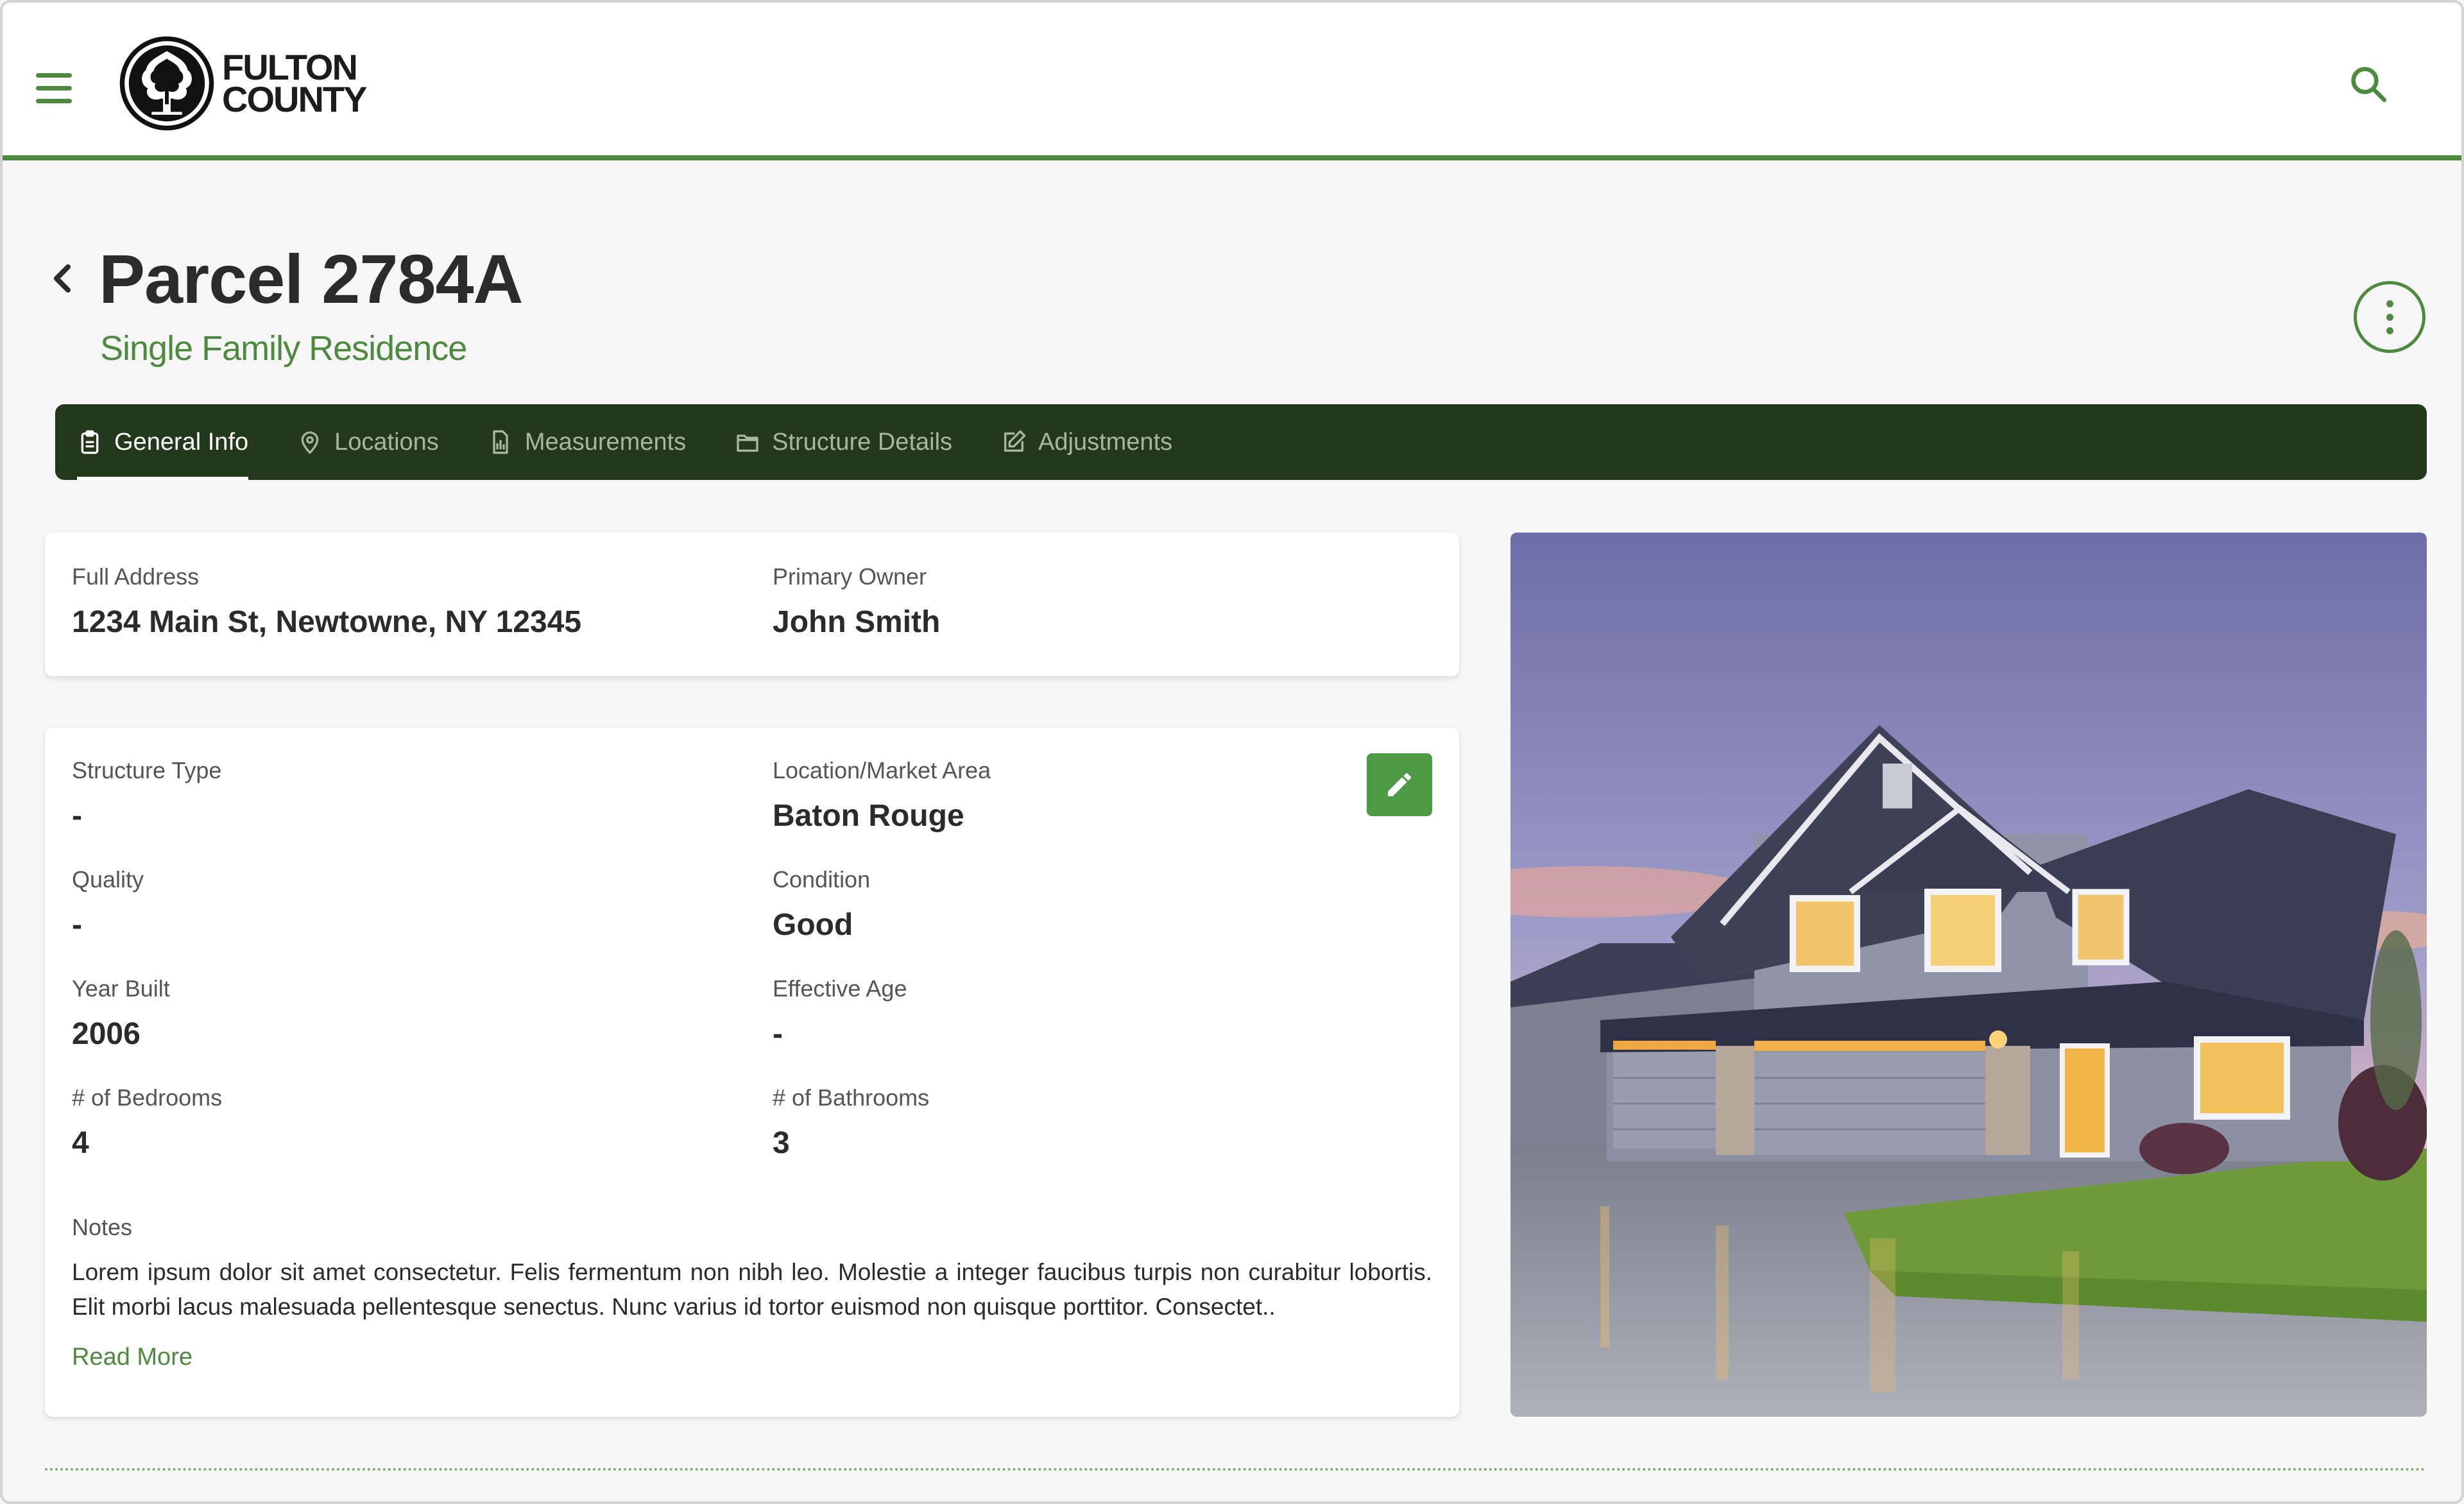 Image resolution: width=2464 pixels, height=1504 pixels. What do you see at coordinates (108, 904) in the screenshot?
I see `quality-field: Quality -` at bounding box center [108, 904].